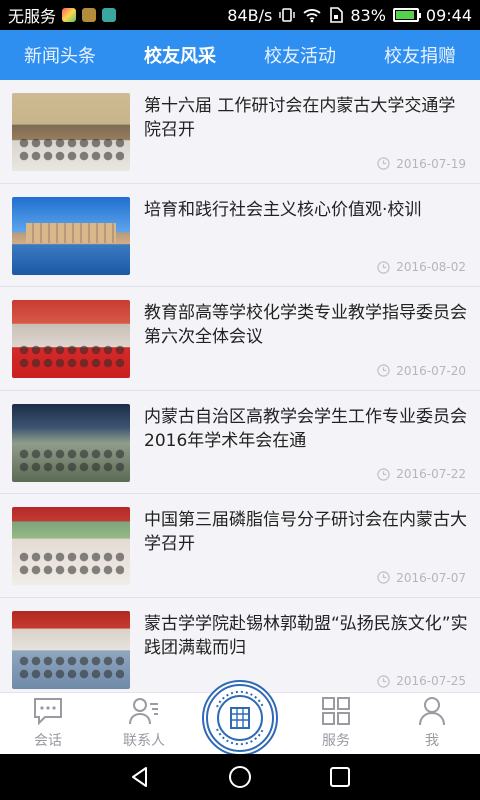 This screenshot has width=480, height=800. What do you see at coordinates (140, 777) in the screenshot?
I see `back-icon` at bounding box center [140, 777].